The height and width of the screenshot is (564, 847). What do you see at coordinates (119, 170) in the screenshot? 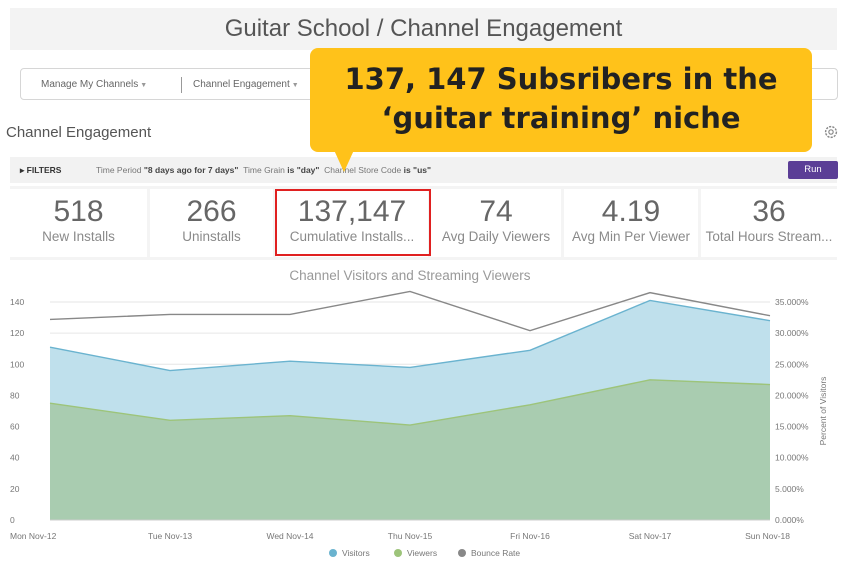
I see `filter-name: Time Period` at bounding box center [119, 170].